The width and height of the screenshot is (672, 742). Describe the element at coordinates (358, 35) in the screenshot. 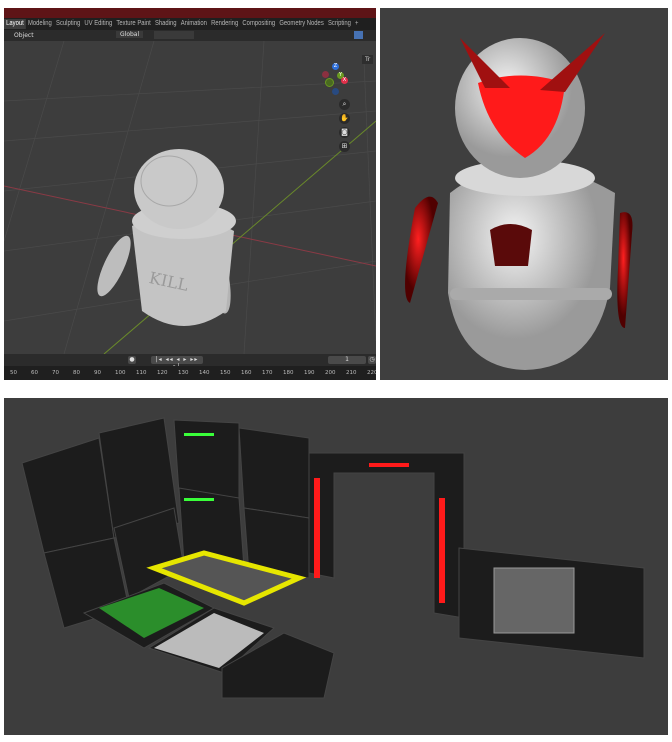

I see `gizmo-toggle-button` at that location.